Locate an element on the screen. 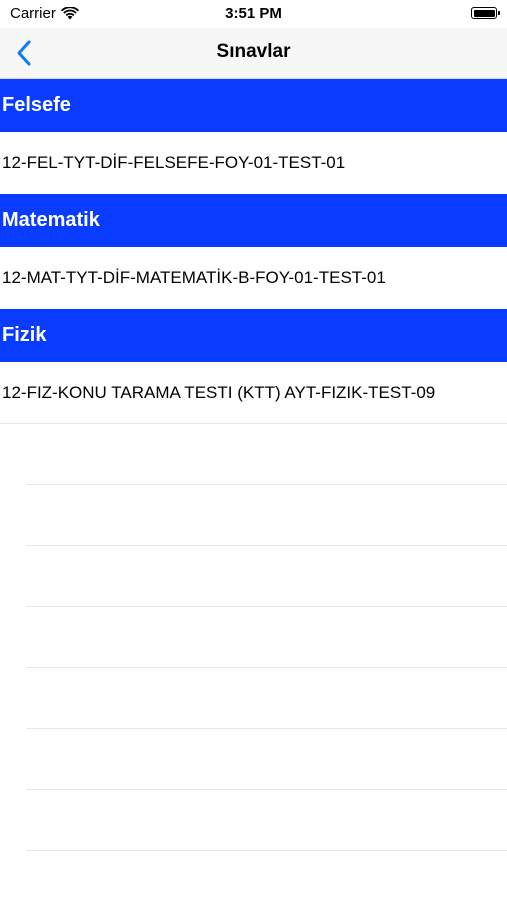 The height and width of the screenshot is (900, 507). exam-row-label: 12-FEL-TYT-DİF-FELSEFE-FOY-01-TEST-01 is located at coordinates (174, 162).